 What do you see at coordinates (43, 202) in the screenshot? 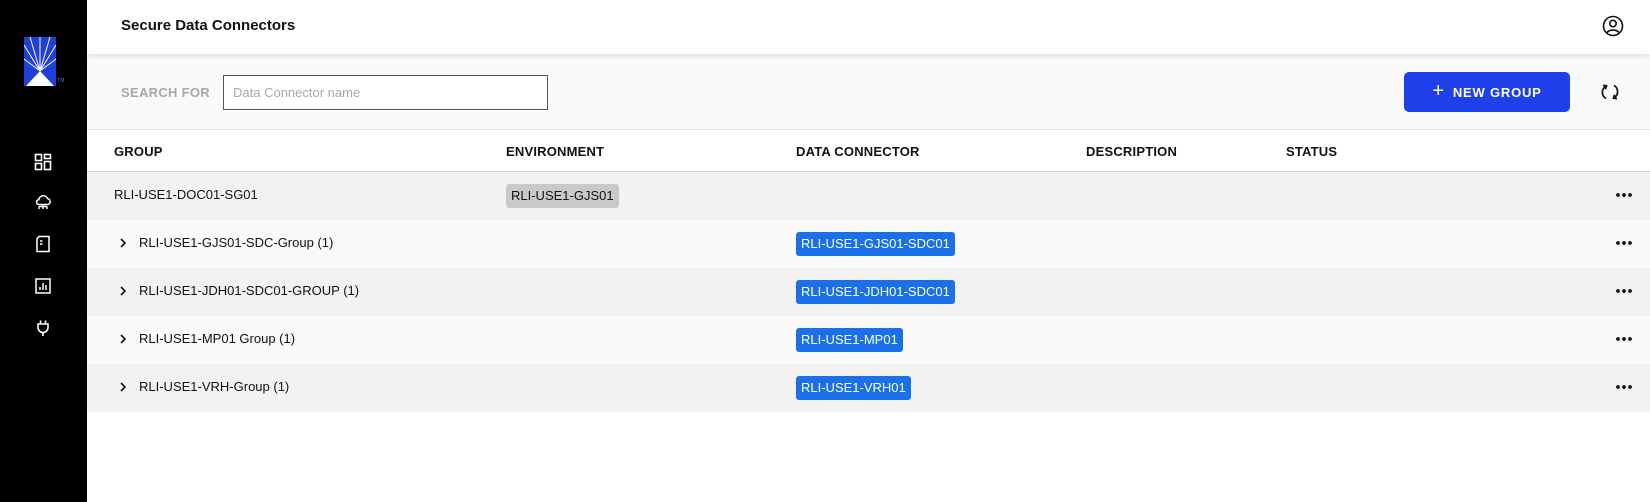
I see `cloud-network-icon` at bounding box center [43, 202].